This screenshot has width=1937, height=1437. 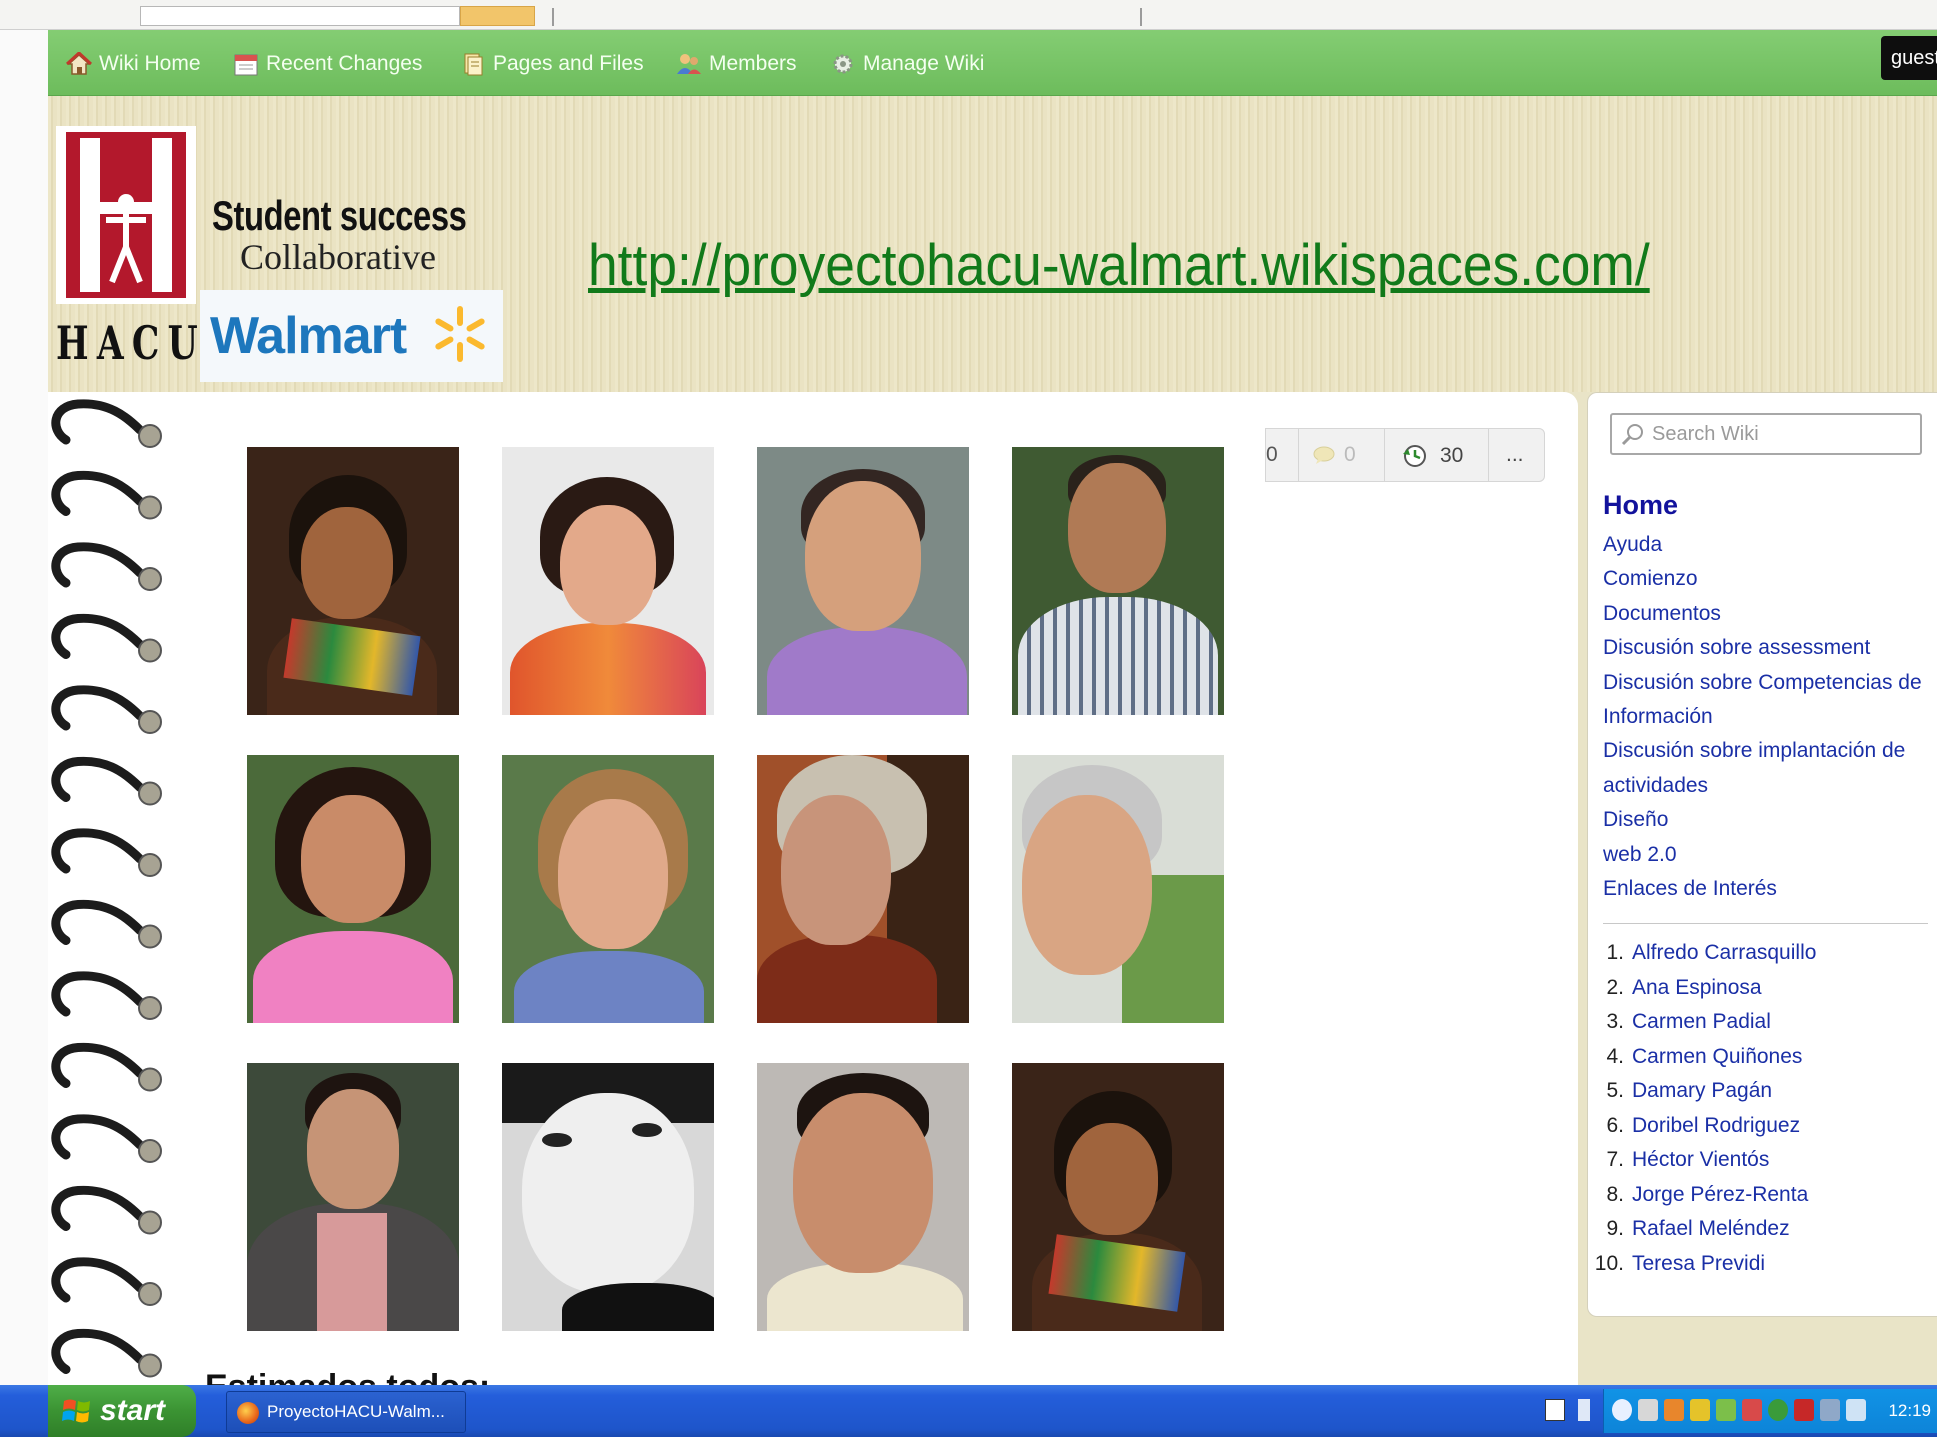 I want to click on nav-pages-and-files: Pages and Files, so click(x=552, y=64).